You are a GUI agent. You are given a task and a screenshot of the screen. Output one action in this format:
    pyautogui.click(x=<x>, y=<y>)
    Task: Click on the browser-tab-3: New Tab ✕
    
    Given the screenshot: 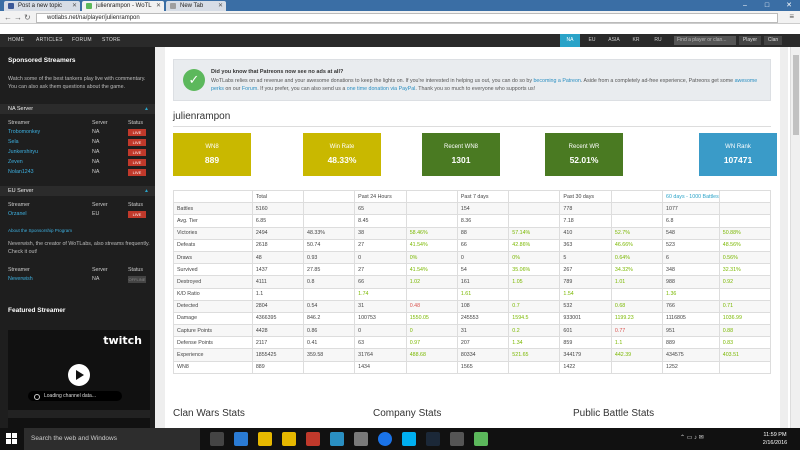 What is the action you would take?
    pyautogui.click(x=196, y=6)
    